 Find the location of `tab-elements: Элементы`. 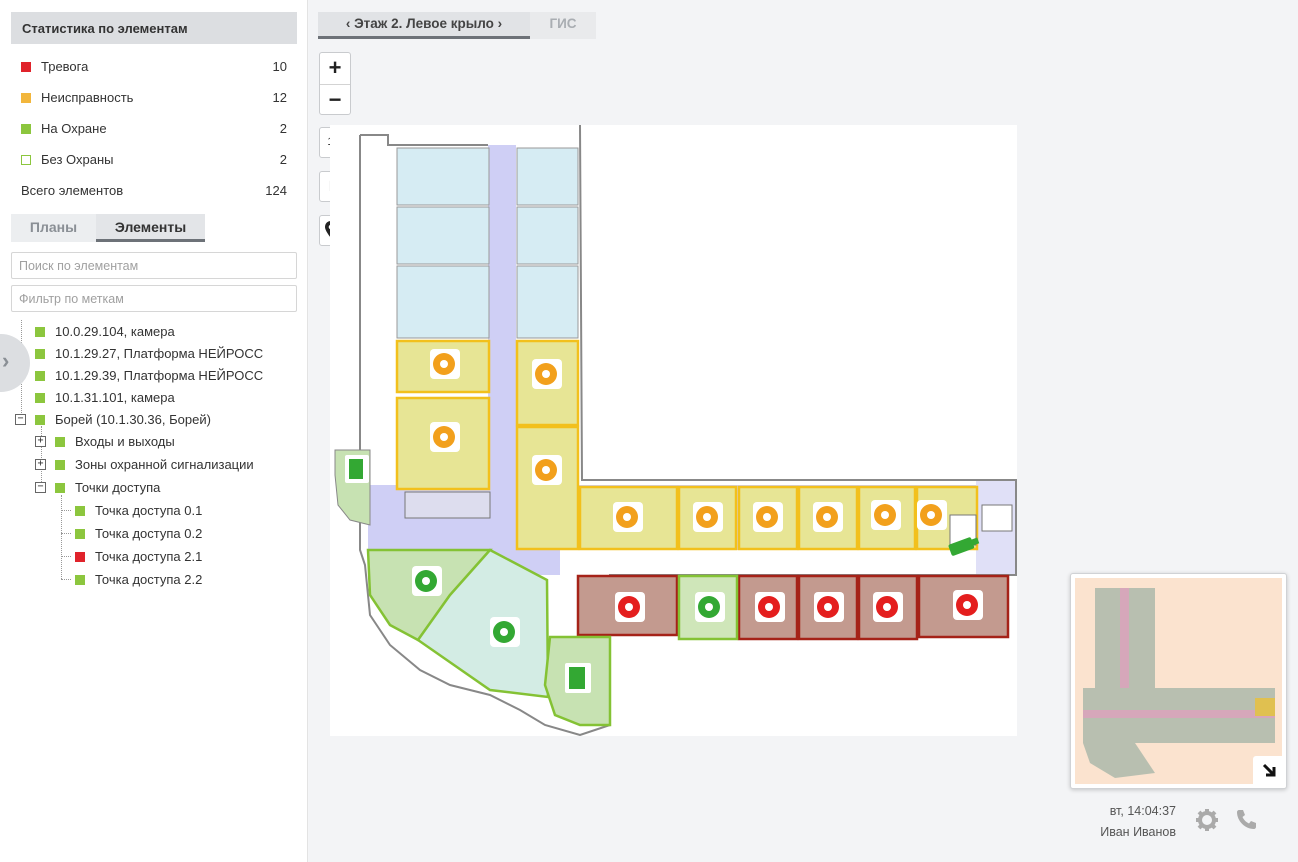

tab-elements: Элементы is located at coordinates (150, 228).